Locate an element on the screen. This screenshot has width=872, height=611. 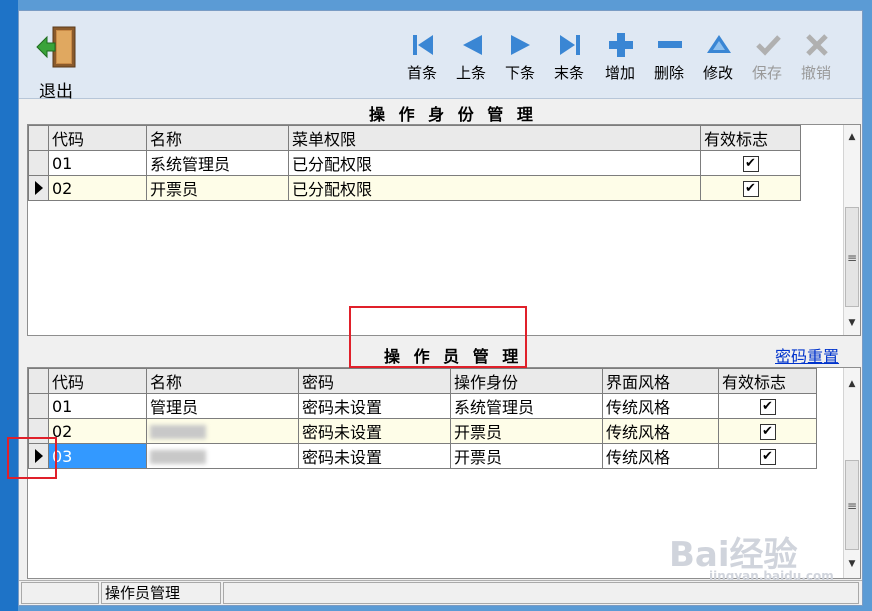
column-header-password: 密码 is located at coordinates (374, 381).